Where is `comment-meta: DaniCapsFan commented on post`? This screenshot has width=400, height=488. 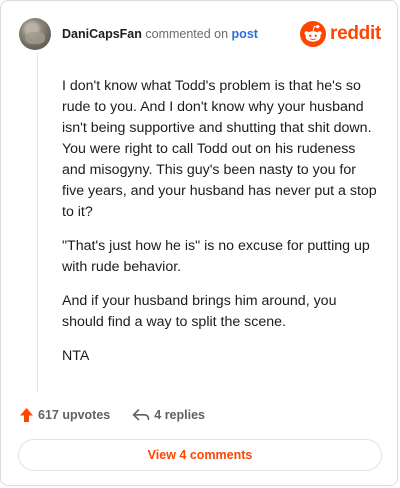 comment-meta: DaniCapsFan commented on post is located at coordinates (160, 34).